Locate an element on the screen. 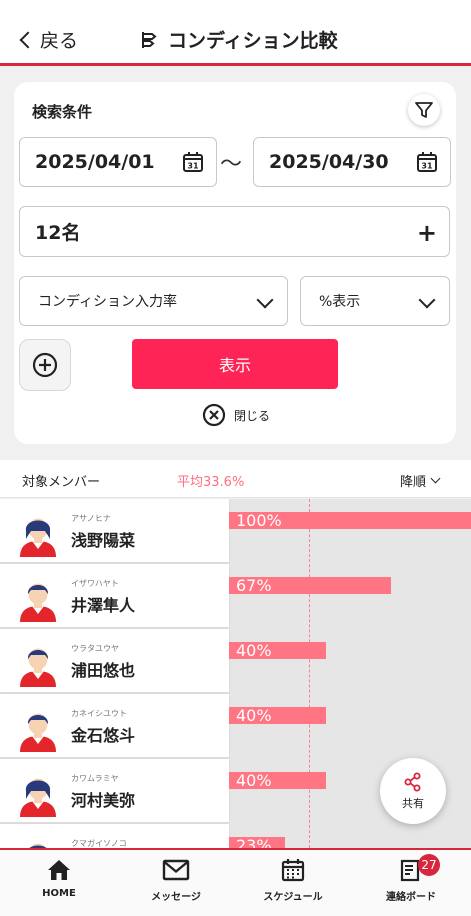 This screenshot has width=471, height=916. member-name: 浦田悠也 is located at coordinates (103, 670).